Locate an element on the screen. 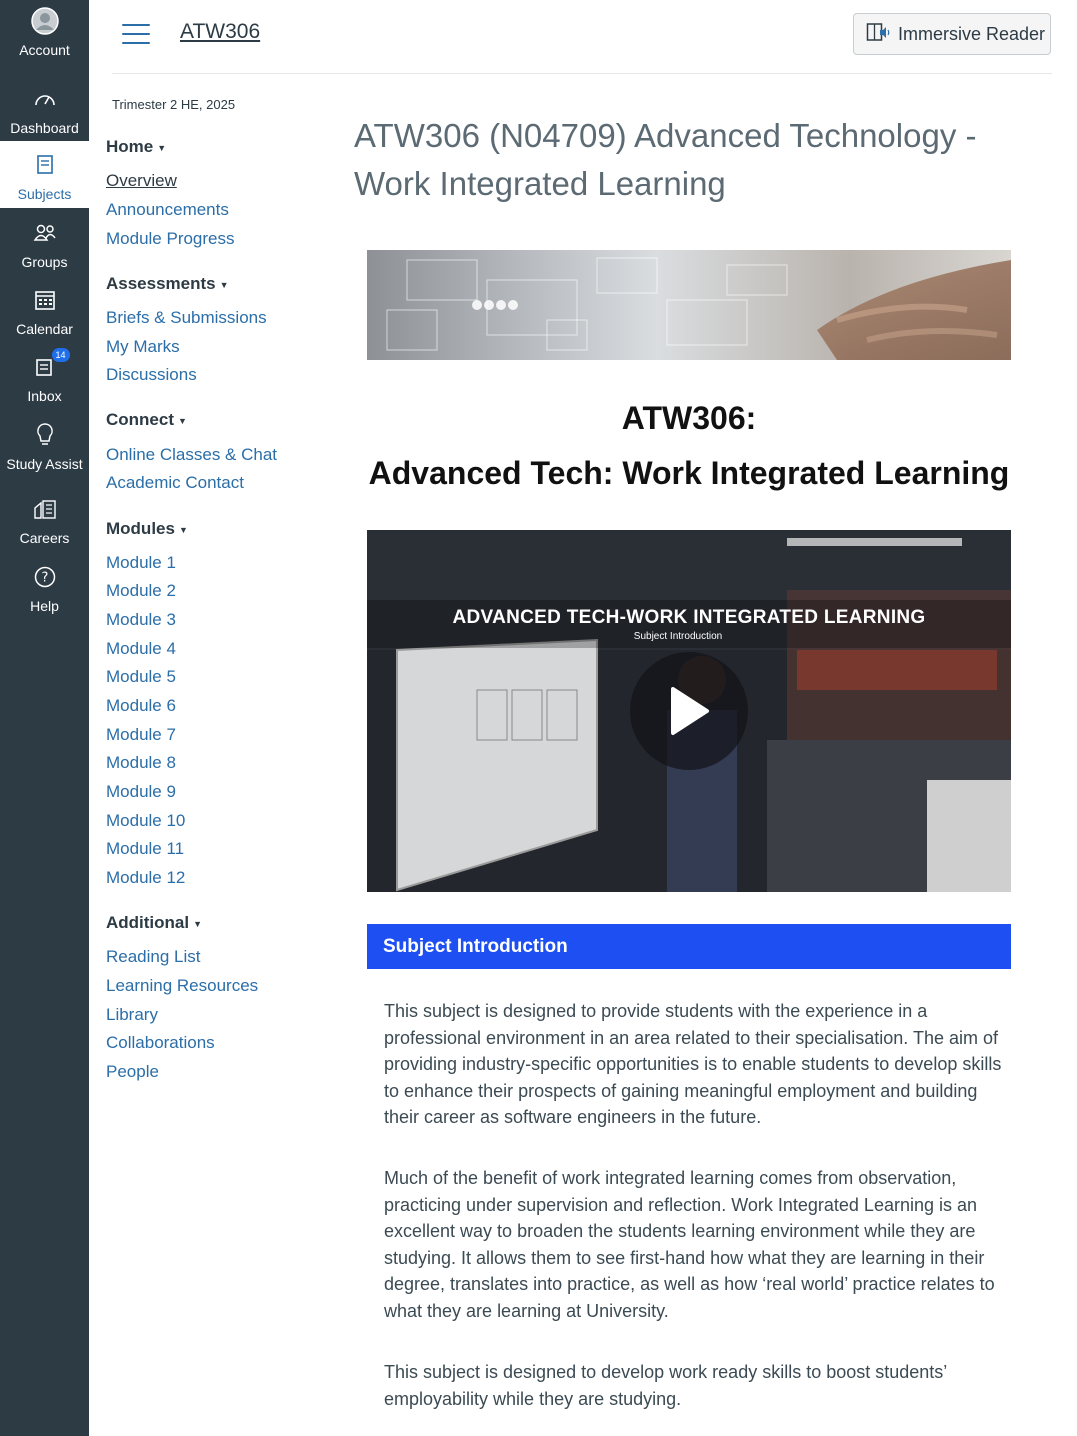 Image resolution: width=1077 pixels, height=1436 pixels. global-nav-label: Inbox is located at coordinates (44, 396).